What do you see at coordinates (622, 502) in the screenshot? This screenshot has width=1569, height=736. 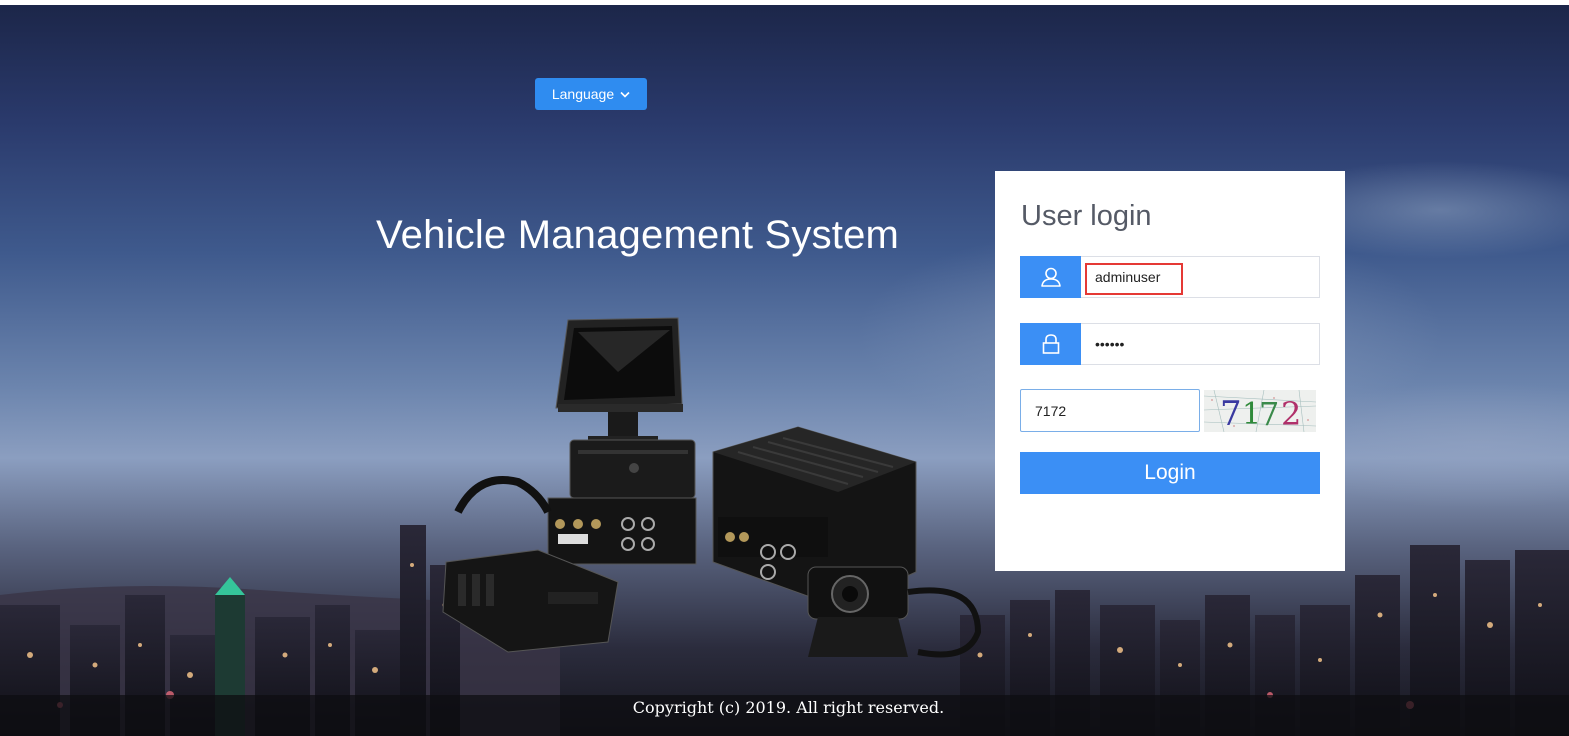 I see `dvr-top` at bounding box center [622, 502].